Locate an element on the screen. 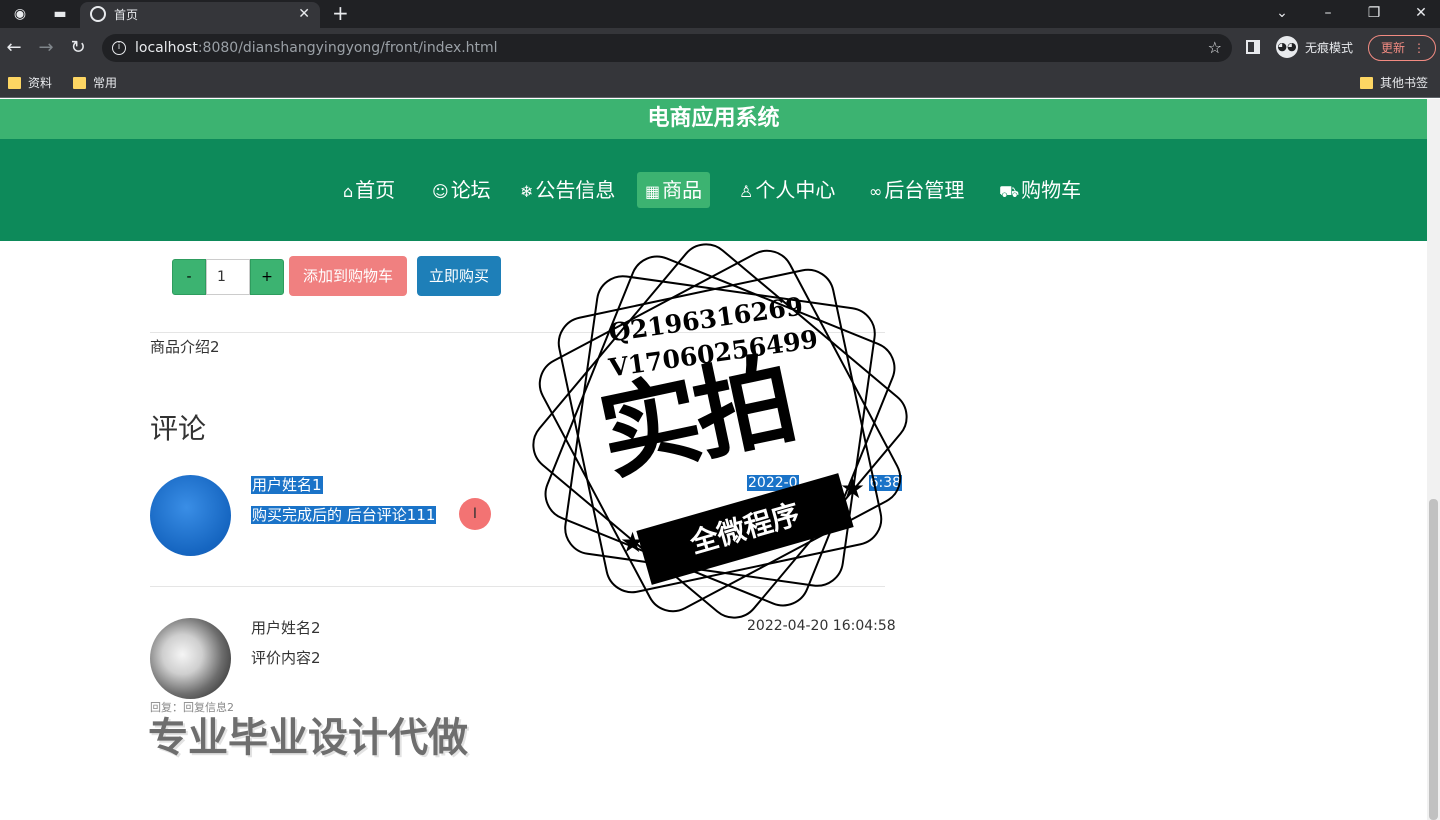  watermark-stamp: Q2196316269 V17060256499 实拍 全微程序 ★ ★ is located at coordinates (720, 431).